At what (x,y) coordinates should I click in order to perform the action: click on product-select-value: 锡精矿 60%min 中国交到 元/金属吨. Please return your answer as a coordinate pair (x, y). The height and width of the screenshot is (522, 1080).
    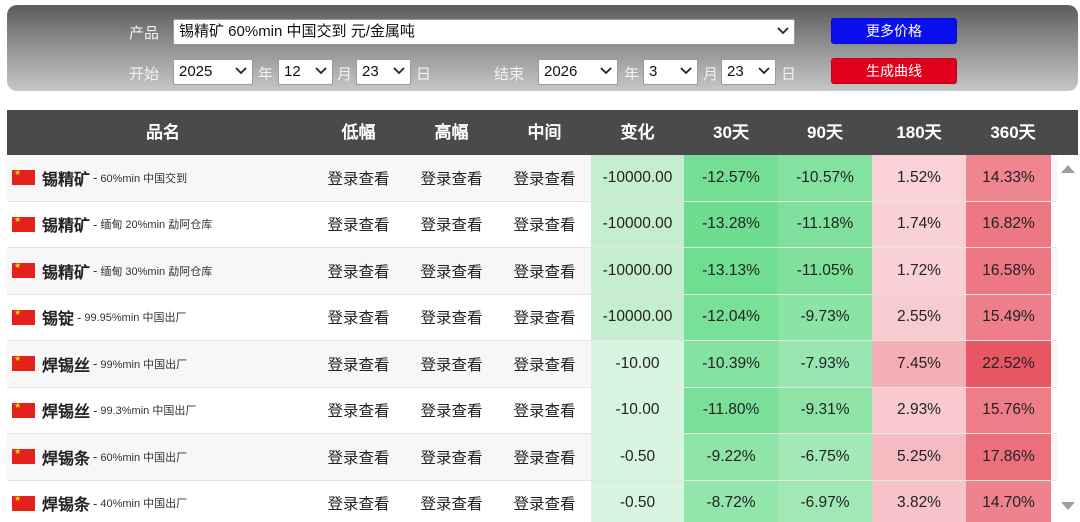
    Looking at the image, I should click on (297, 31).